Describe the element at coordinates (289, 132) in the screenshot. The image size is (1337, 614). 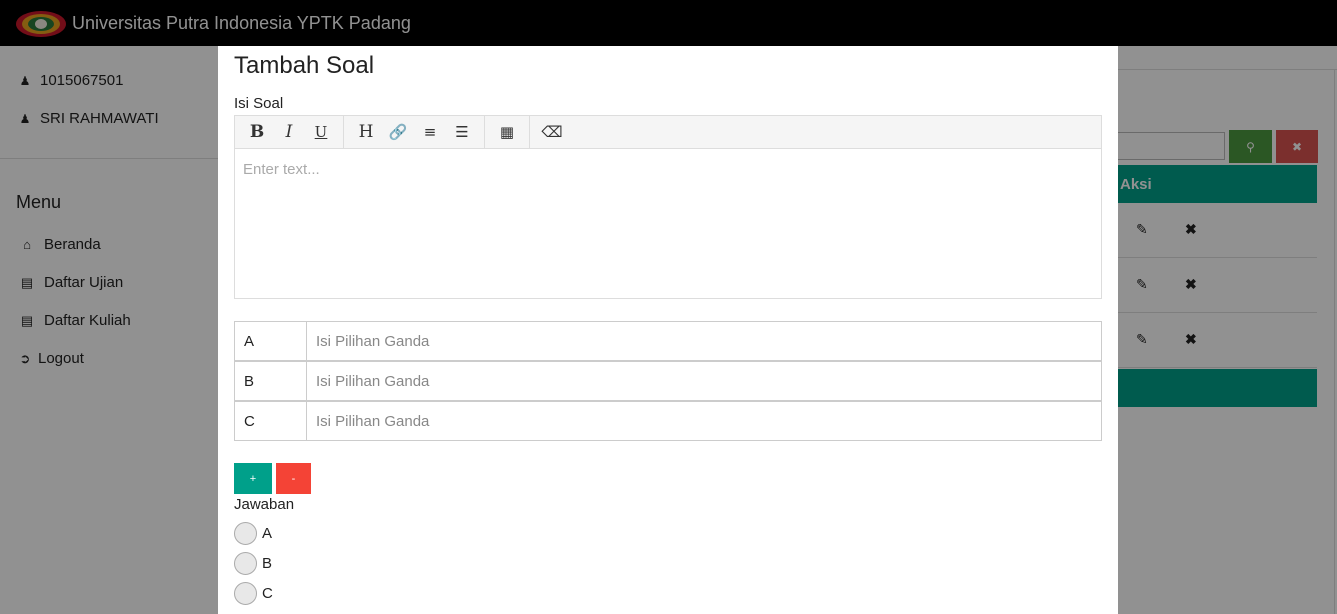
I see `italic-button: I` at that location.